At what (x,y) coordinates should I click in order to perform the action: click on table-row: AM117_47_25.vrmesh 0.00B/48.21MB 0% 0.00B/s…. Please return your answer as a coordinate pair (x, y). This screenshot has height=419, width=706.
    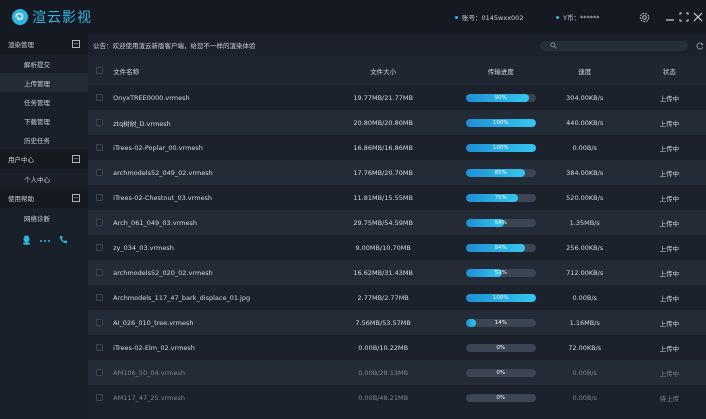
    Looking at the image, I should click on (397, 397).